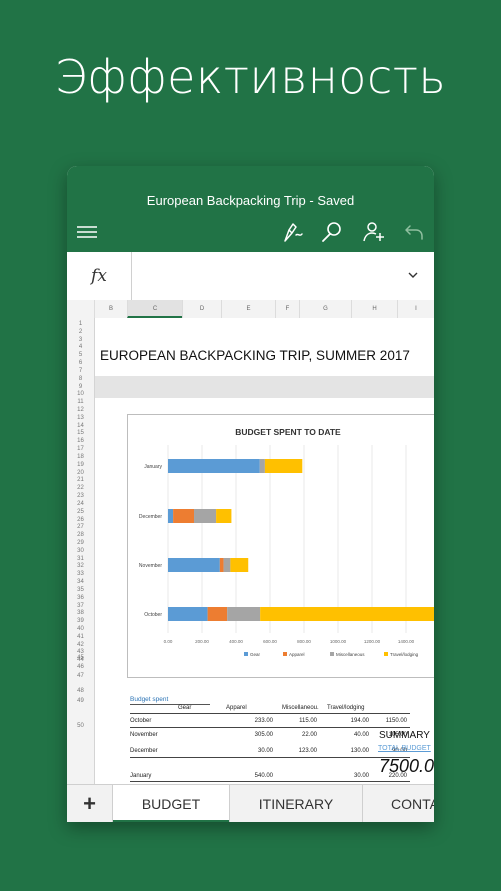 This screenshot has height=891, width=501. Describe the element at coordinates (80, 465) in the screenshot. I see `row-header: 19` at that location.